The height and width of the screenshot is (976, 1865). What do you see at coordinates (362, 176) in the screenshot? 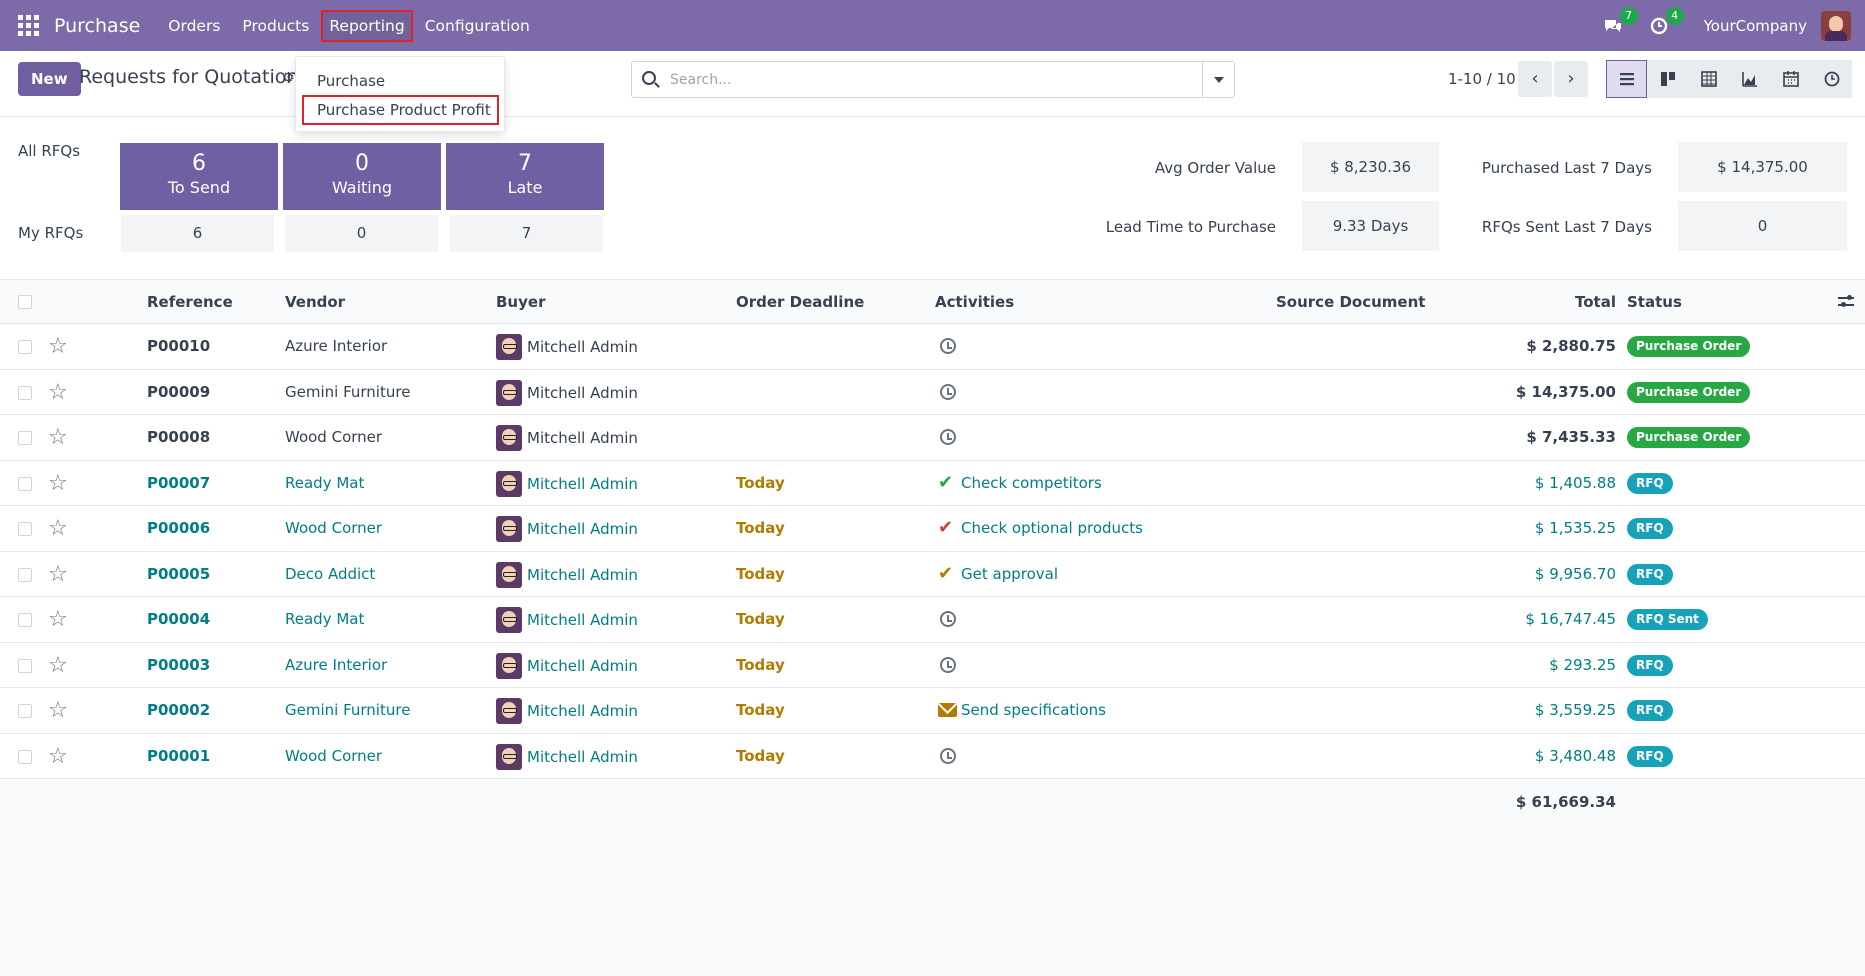
I see `card-waiting: 0 Waiting` at bounding box center [362, 176].